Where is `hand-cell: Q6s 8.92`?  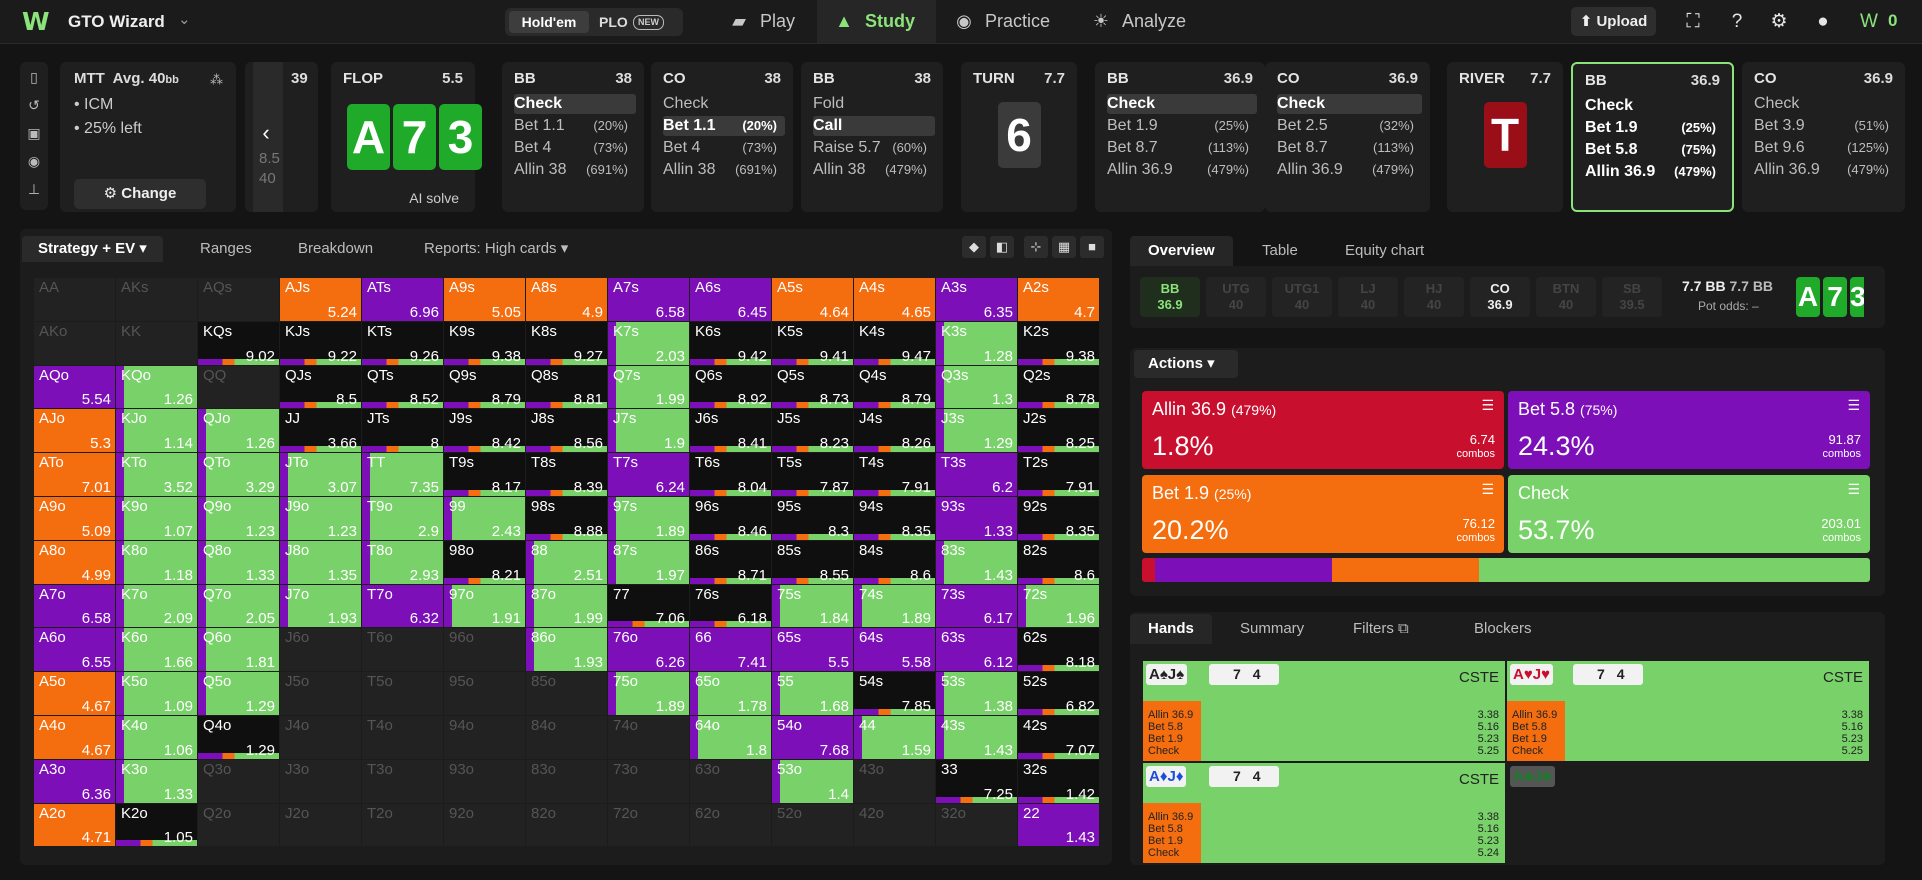
hand-cell: Q6s 8.92 is located at coordinates (730, 387).